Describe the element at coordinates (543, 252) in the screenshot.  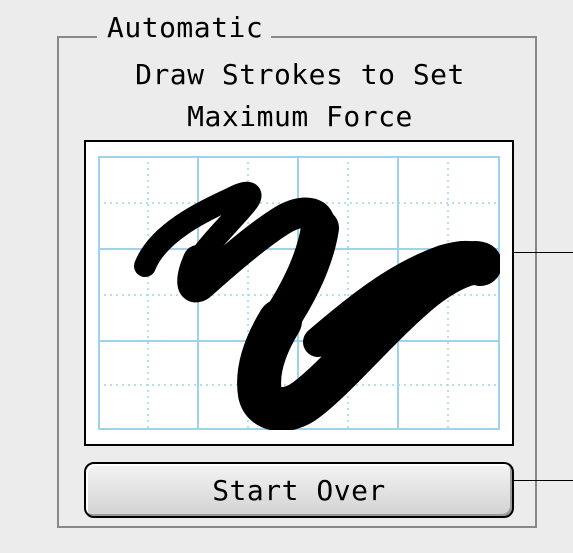
I see `callout-line-canvas` at that location.